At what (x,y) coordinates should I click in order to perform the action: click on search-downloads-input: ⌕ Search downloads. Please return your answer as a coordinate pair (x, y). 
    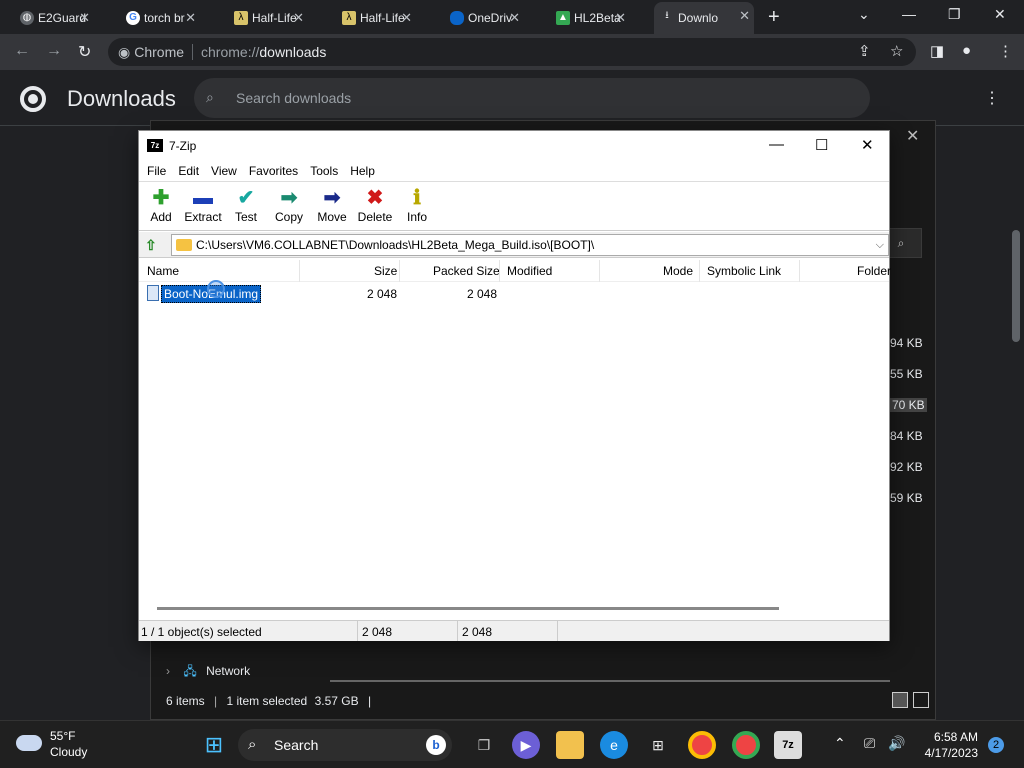
    Looking at the image, I should click on (532, 98).